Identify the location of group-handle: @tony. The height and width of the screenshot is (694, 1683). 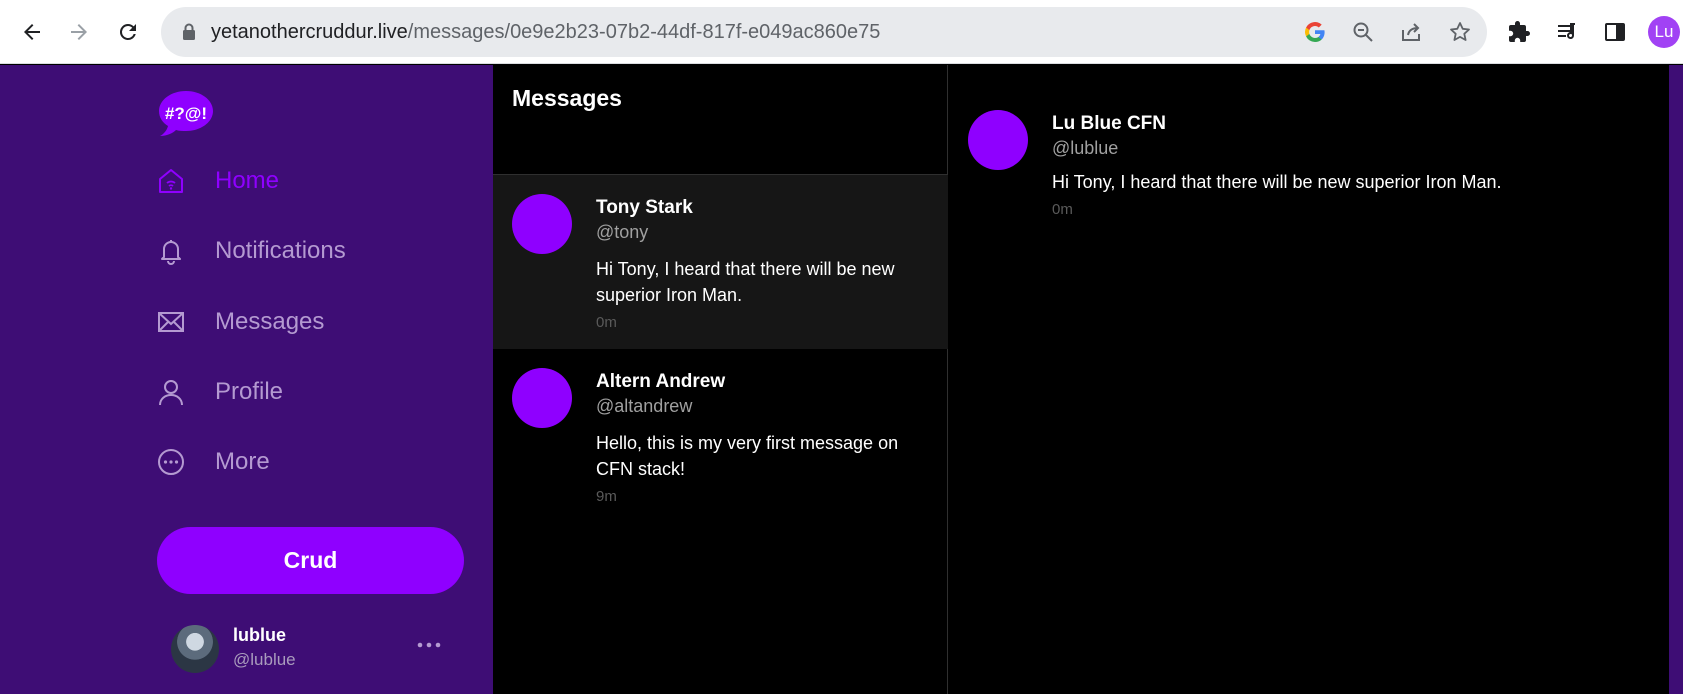
(622, 232).